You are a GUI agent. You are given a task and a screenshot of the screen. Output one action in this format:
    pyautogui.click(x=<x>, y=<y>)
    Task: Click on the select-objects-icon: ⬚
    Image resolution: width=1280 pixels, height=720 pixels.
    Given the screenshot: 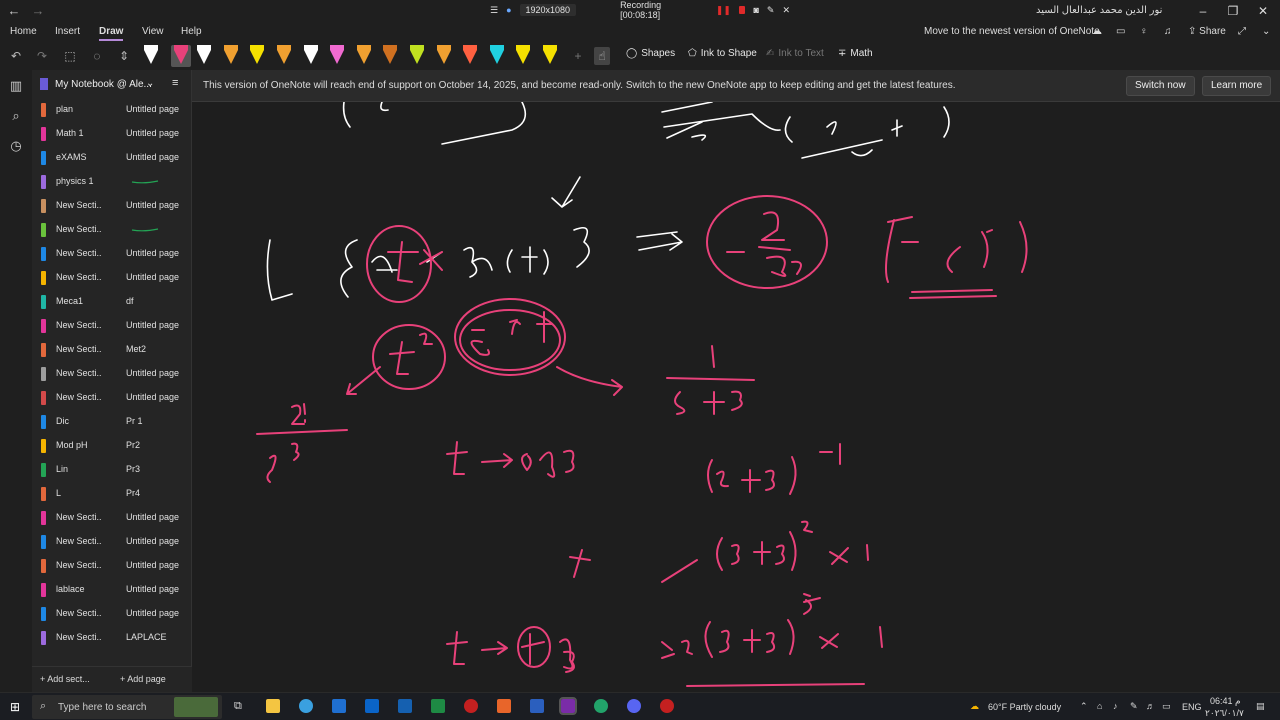 What is the action you would take?
    pyautogui.click(x=70, y=56)
    